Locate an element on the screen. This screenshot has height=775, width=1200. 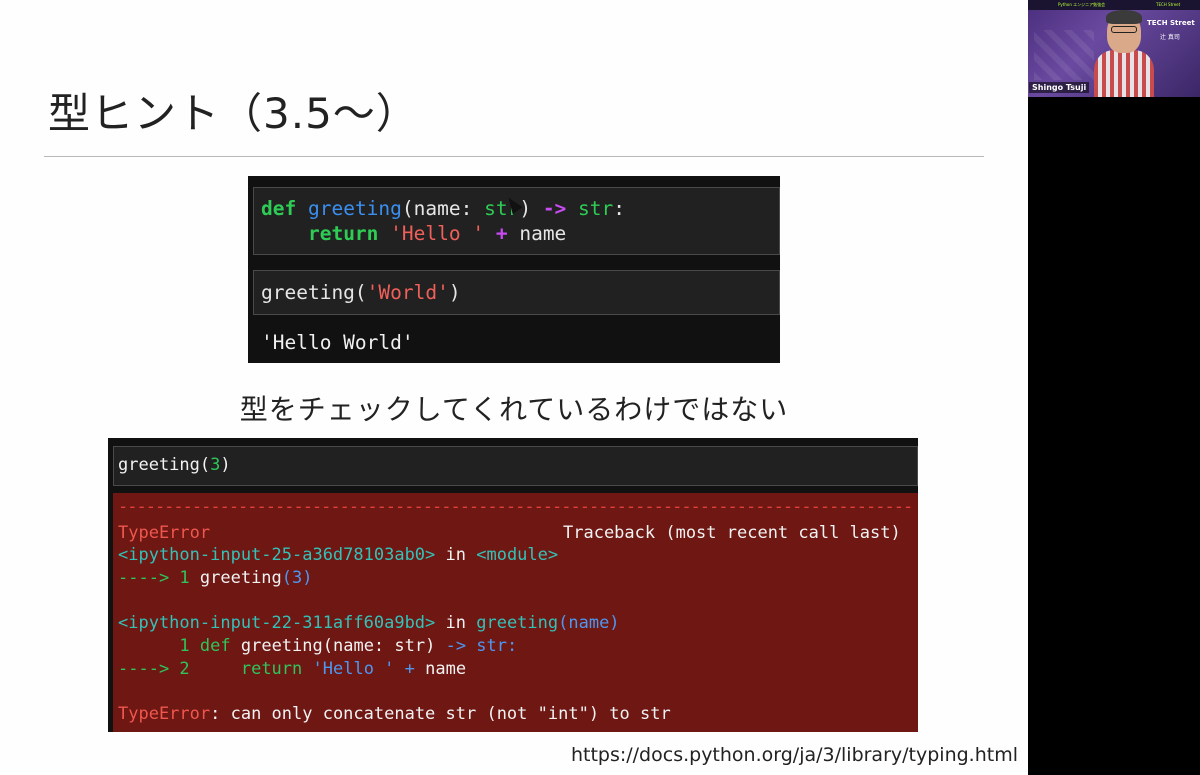
webcam-brand: TECH Street is located at coordinates (1171, 23).